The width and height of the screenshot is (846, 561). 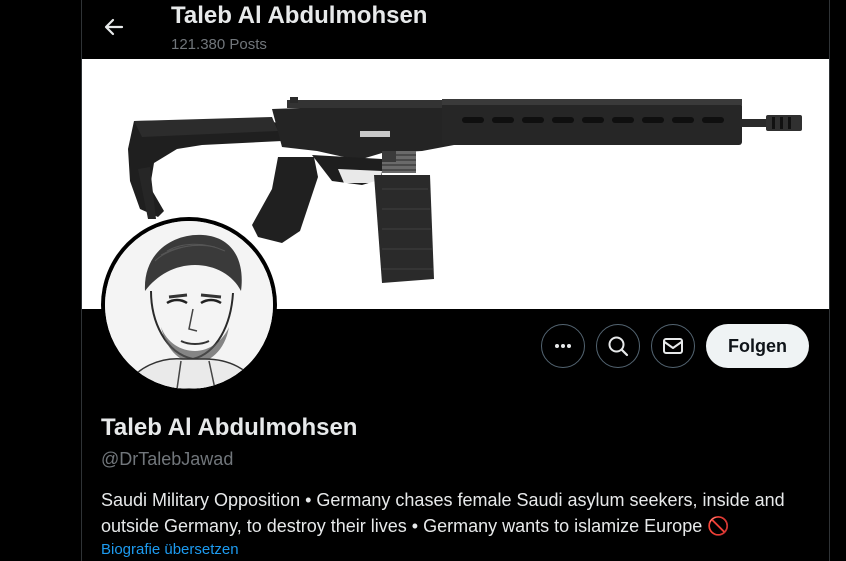 What do you see at coordinates (170, 549) in the screenshot?
I see `translate-bio-link: Biografie übersetzen` at bounding box center [170, 549].